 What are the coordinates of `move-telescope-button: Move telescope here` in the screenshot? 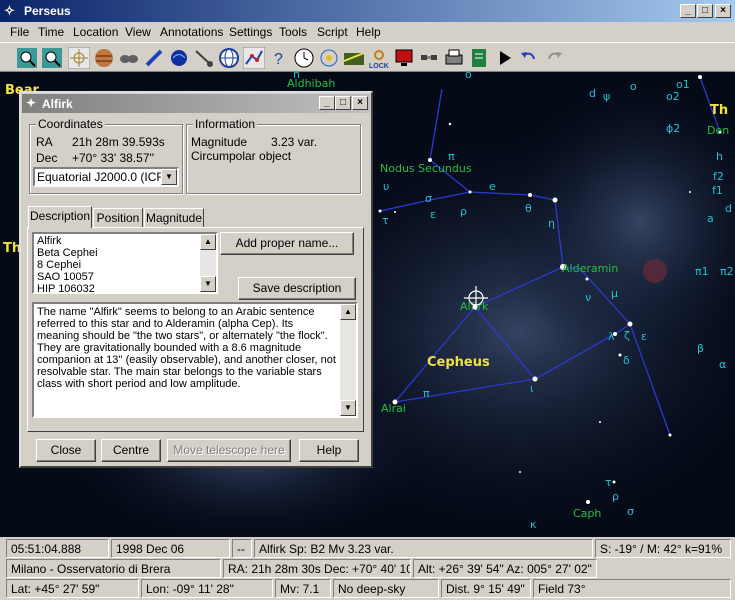 It's located at (229, 450).